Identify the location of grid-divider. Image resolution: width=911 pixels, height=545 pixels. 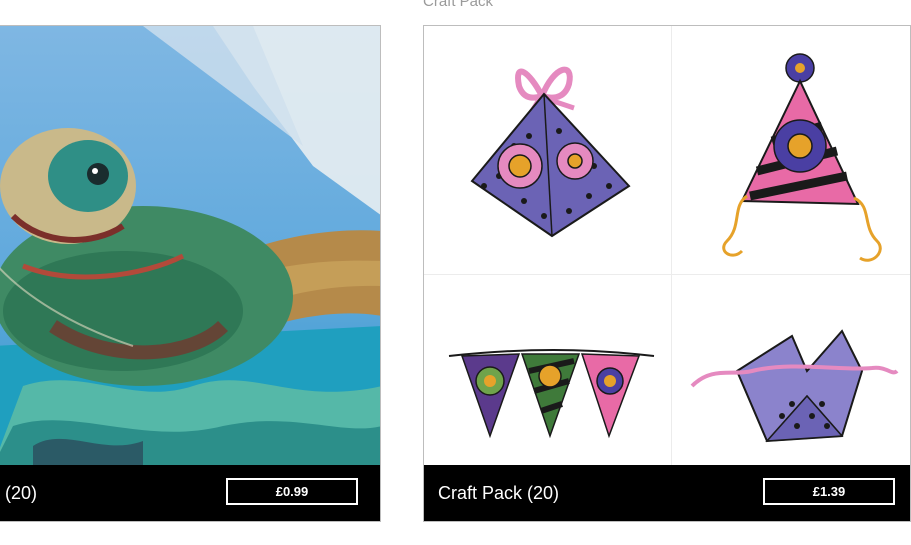
(667, 274).